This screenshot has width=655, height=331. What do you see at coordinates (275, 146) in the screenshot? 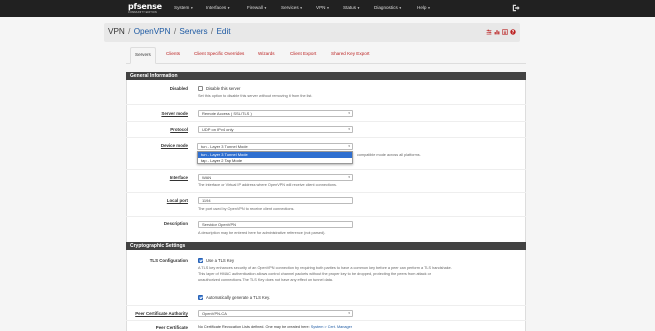
I see `device-mode-select: tun - Layer 3 Tunnel Mode ▾` at bounding box center [275, 146].